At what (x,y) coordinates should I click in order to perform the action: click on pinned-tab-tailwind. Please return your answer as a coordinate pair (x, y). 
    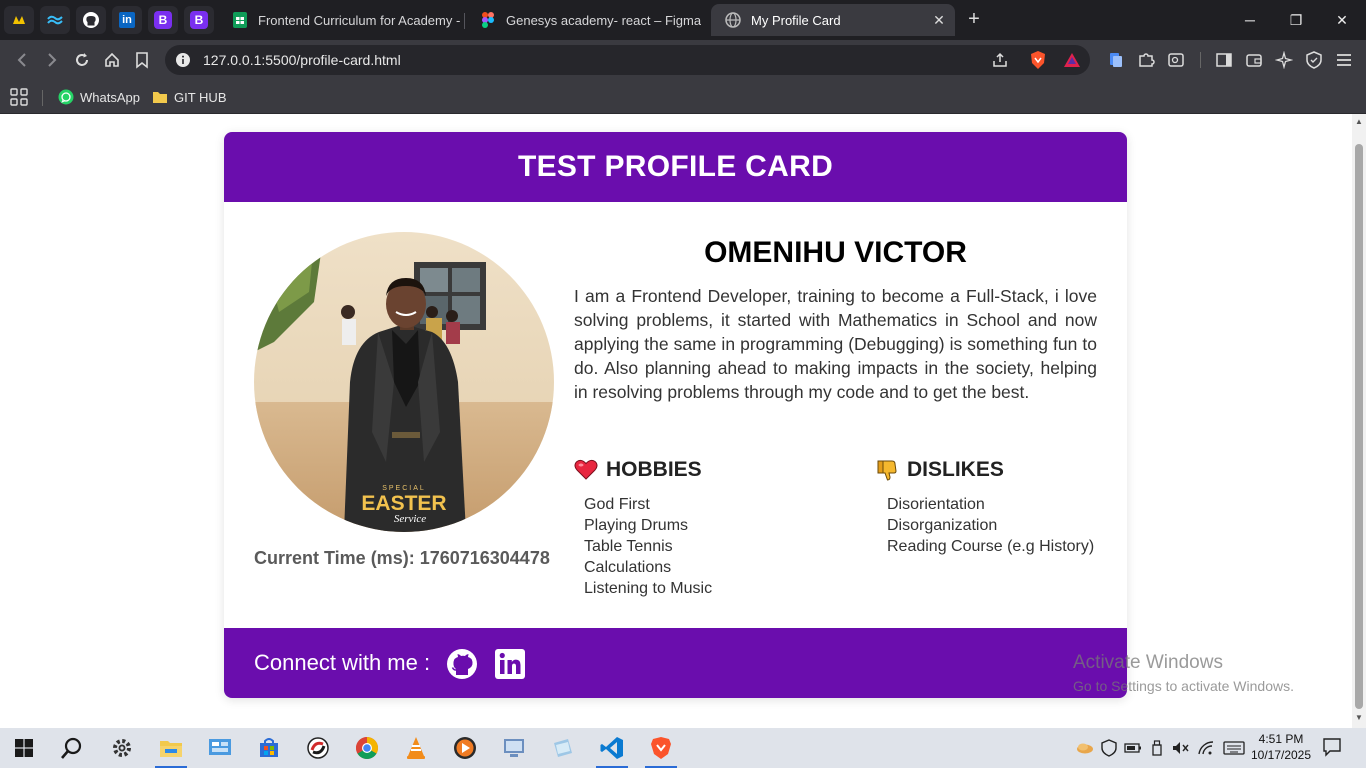
    Looking at the image, I should click on (55, 20).